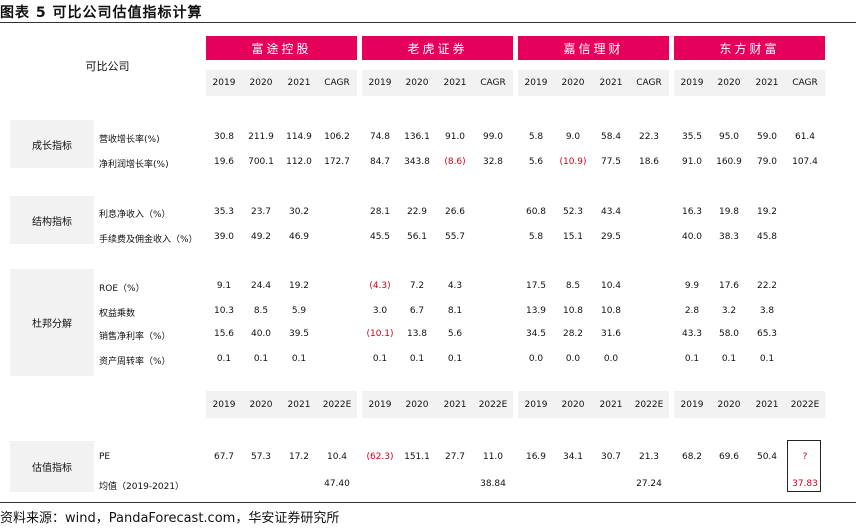  Describe the element at coordinates (142, 487) in the screenshot. I see `row-label: 均值（2019-2021）` at that location.